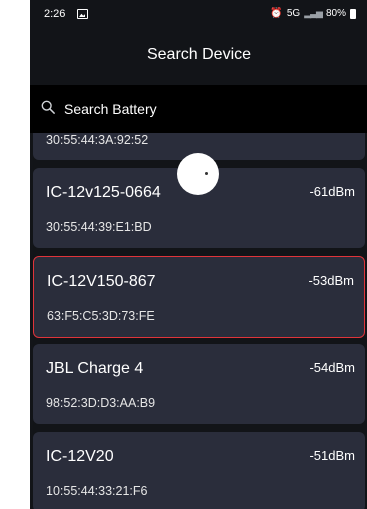  What do you see at coordinates (198, 15) in the screenshot?
I see `status-bar: 2:26 ⏰ 5G ▂▃▅ 80%` at bounding box center [198, 15].